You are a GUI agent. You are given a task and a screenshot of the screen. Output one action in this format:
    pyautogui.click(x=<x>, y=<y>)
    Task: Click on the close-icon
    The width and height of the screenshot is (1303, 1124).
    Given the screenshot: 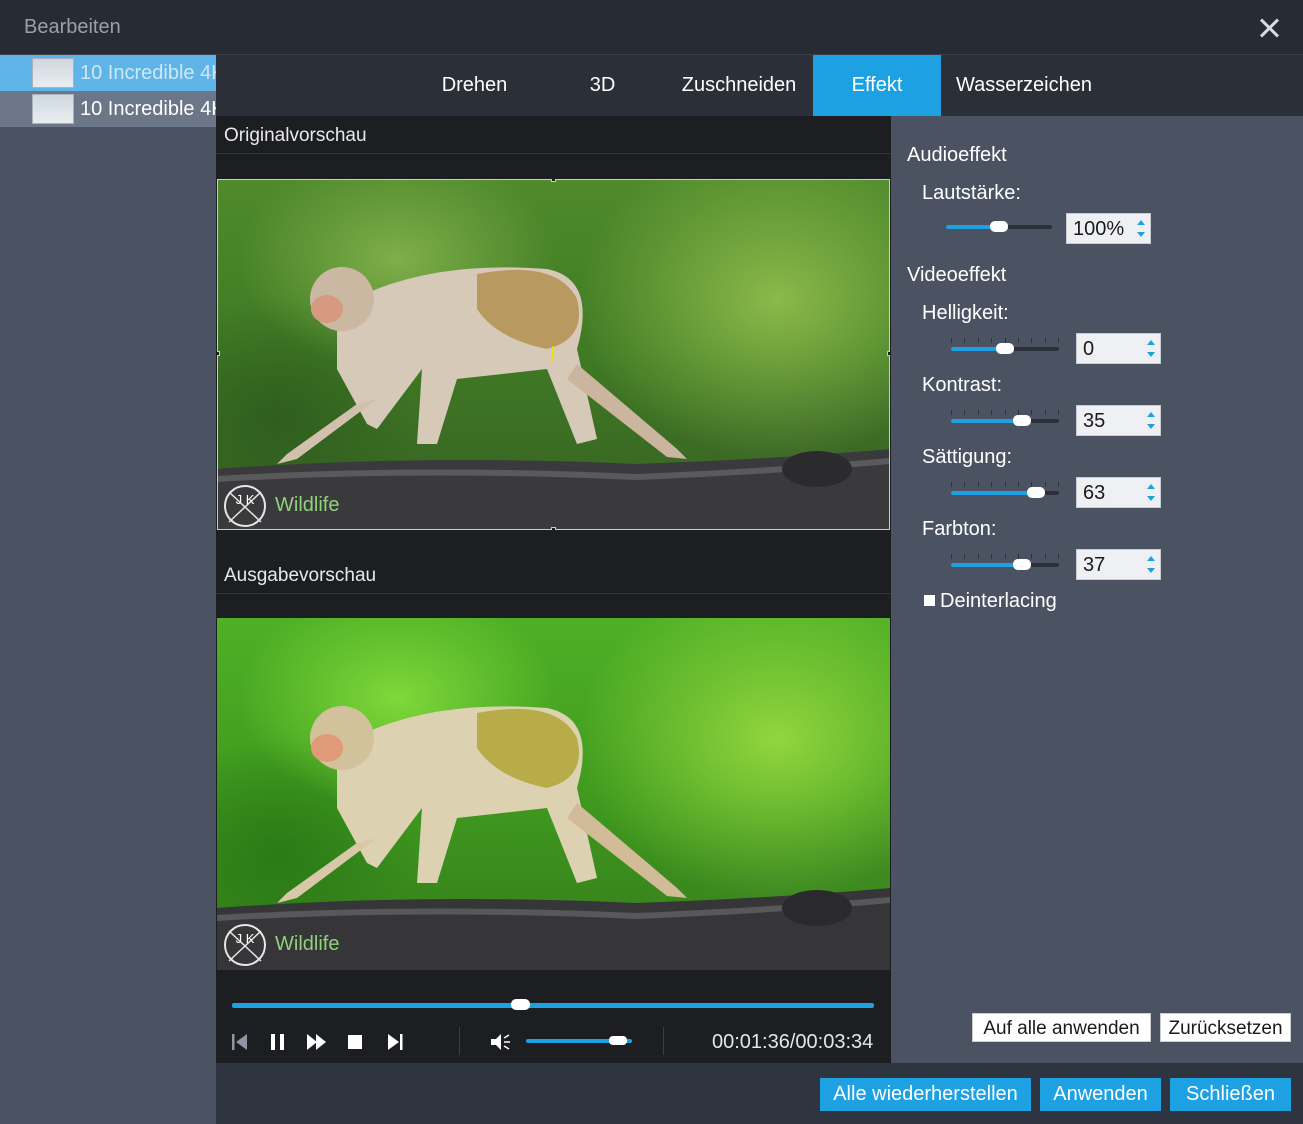 What is the action you would take?
    pyautogui.click(x=1270, y=28)
    